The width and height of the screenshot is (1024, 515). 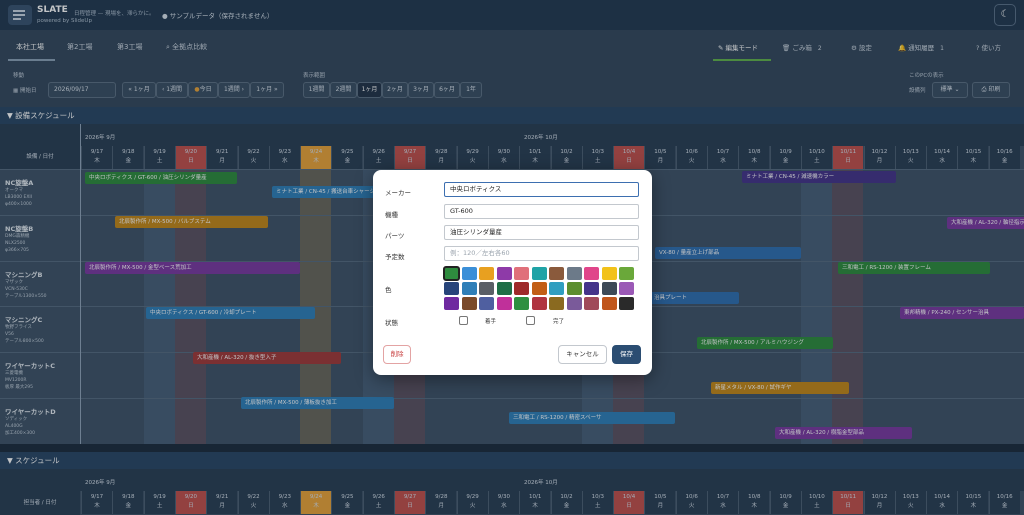 What do you see at coordinates (626, 354) in the screenshot?
I see `save-button: 保存` at bounding box center [626, 354].